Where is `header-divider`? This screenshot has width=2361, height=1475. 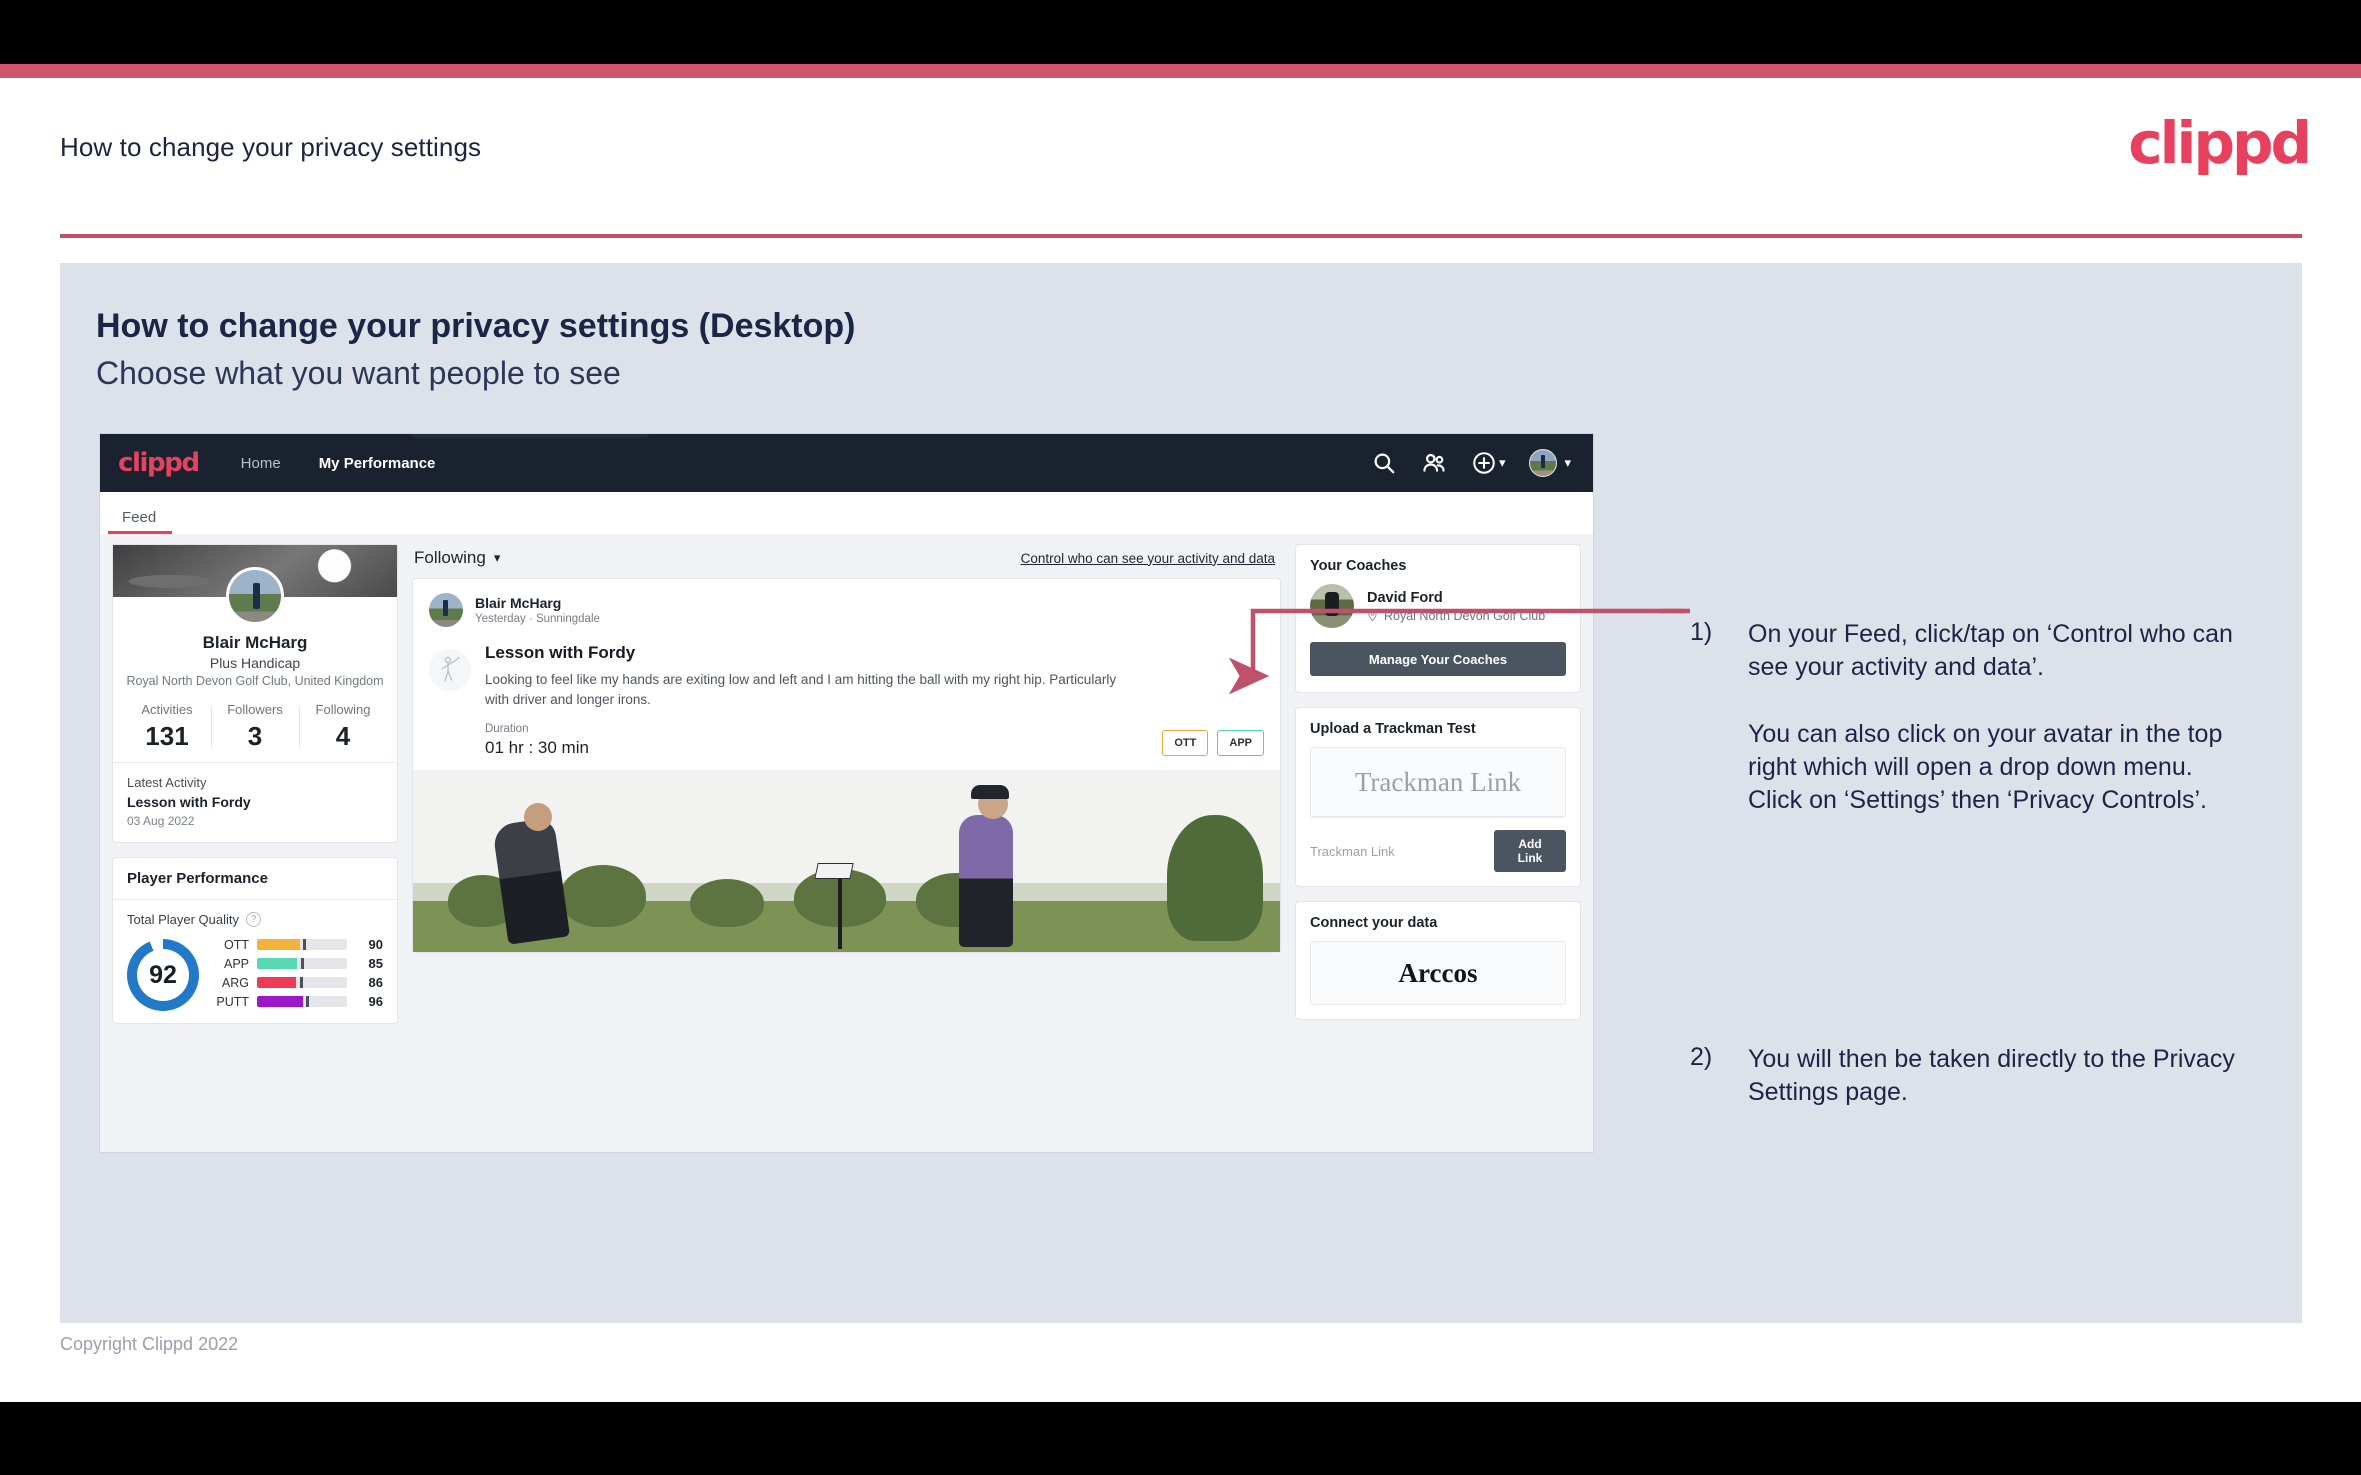 header-divider is located at coordinates (1181, 236).